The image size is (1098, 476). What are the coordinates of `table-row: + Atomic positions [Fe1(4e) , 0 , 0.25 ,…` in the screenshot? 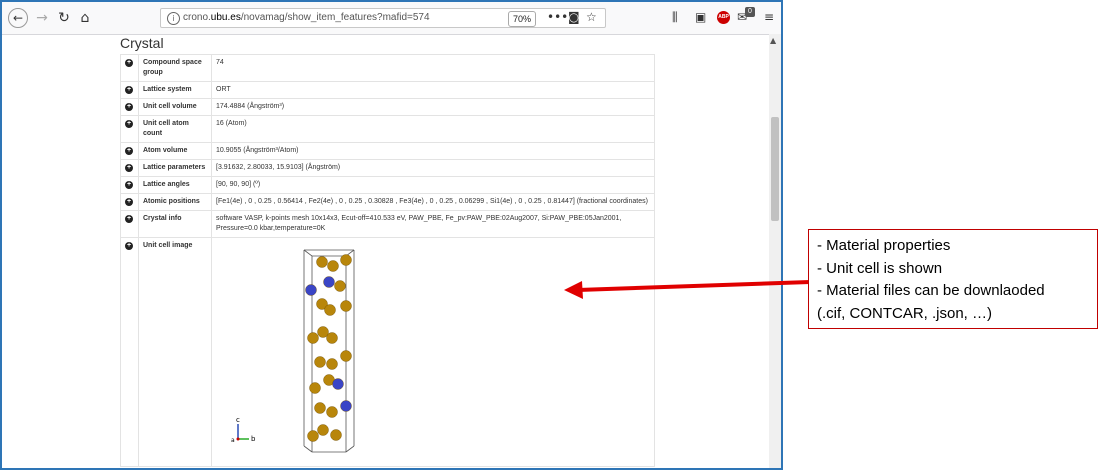 It's located at (387, 202).